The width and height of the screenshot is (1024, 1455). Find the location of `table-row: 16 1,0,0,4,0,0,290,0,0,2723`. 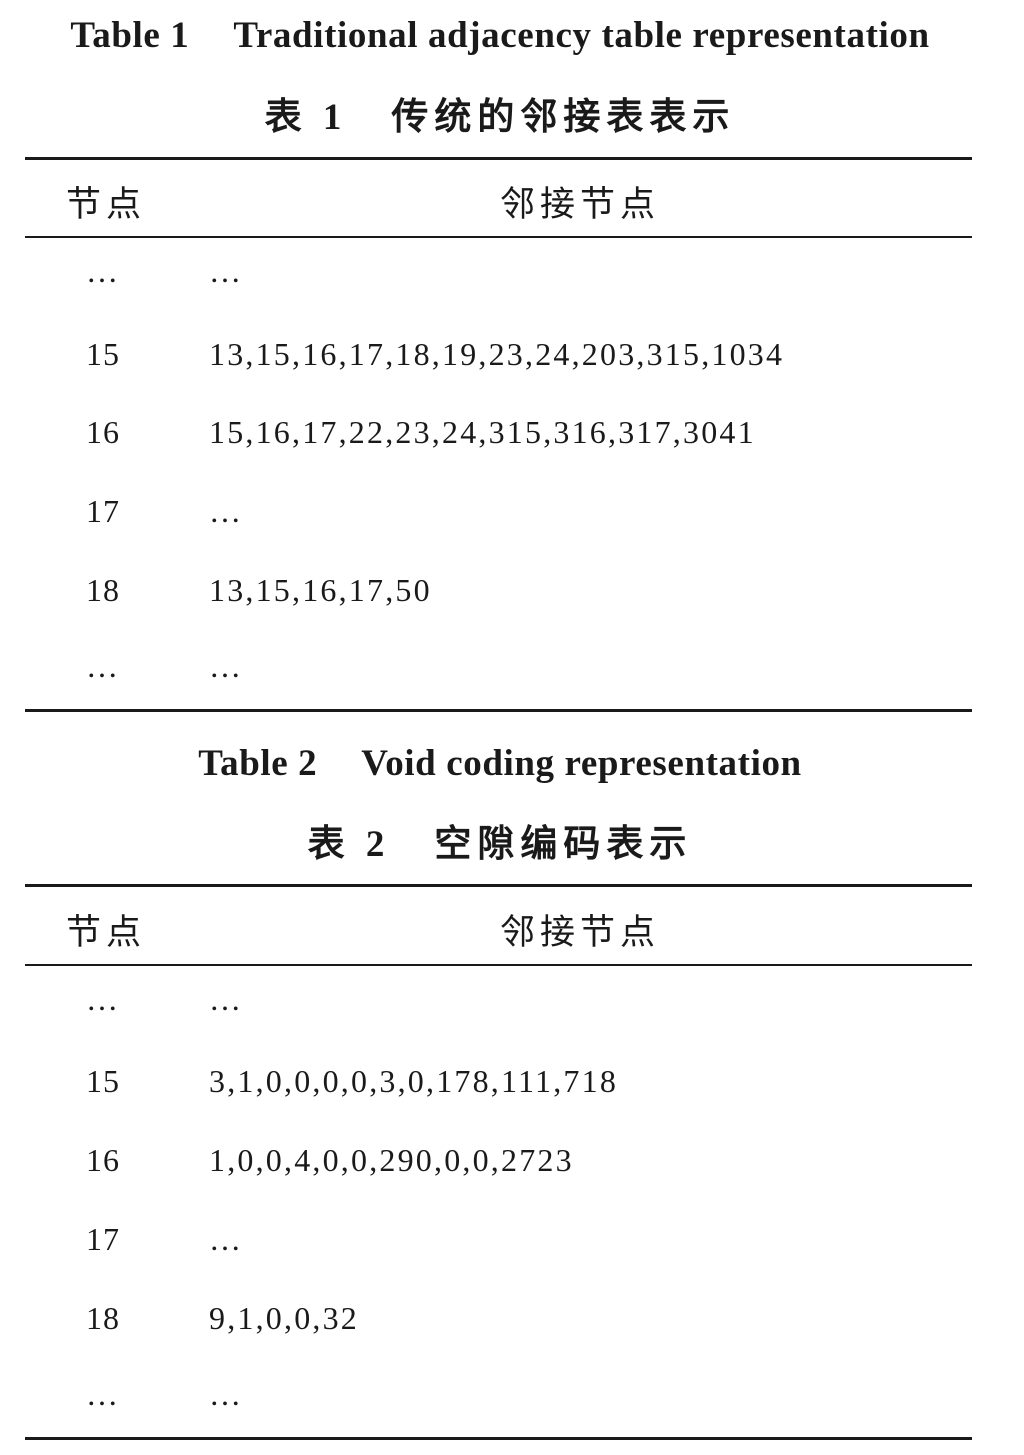

table-row: 16 1,0,0,4,0,0,290,0,0,2723 is located at coordinates (512, 1162).